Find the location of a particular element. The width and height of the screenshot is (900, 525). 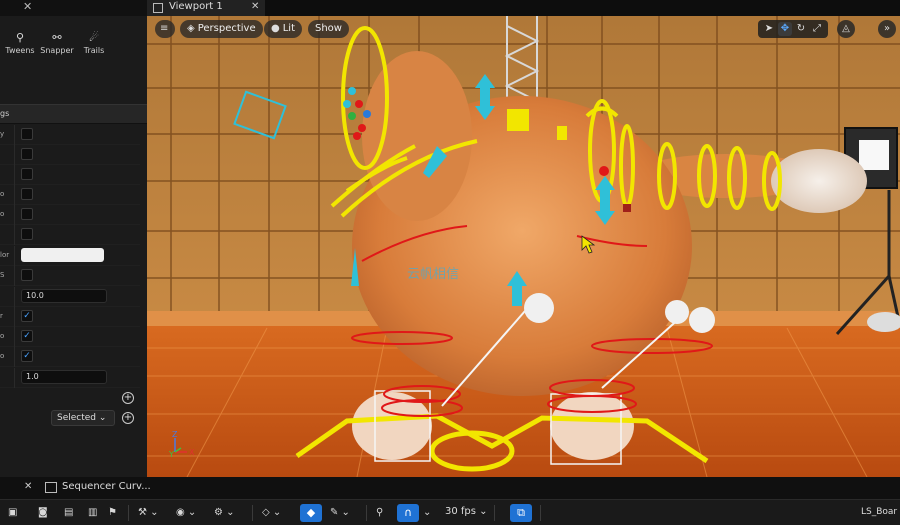

viewport-tabbar: Viewport 1 ✕ is located at coordinates (523, 8).